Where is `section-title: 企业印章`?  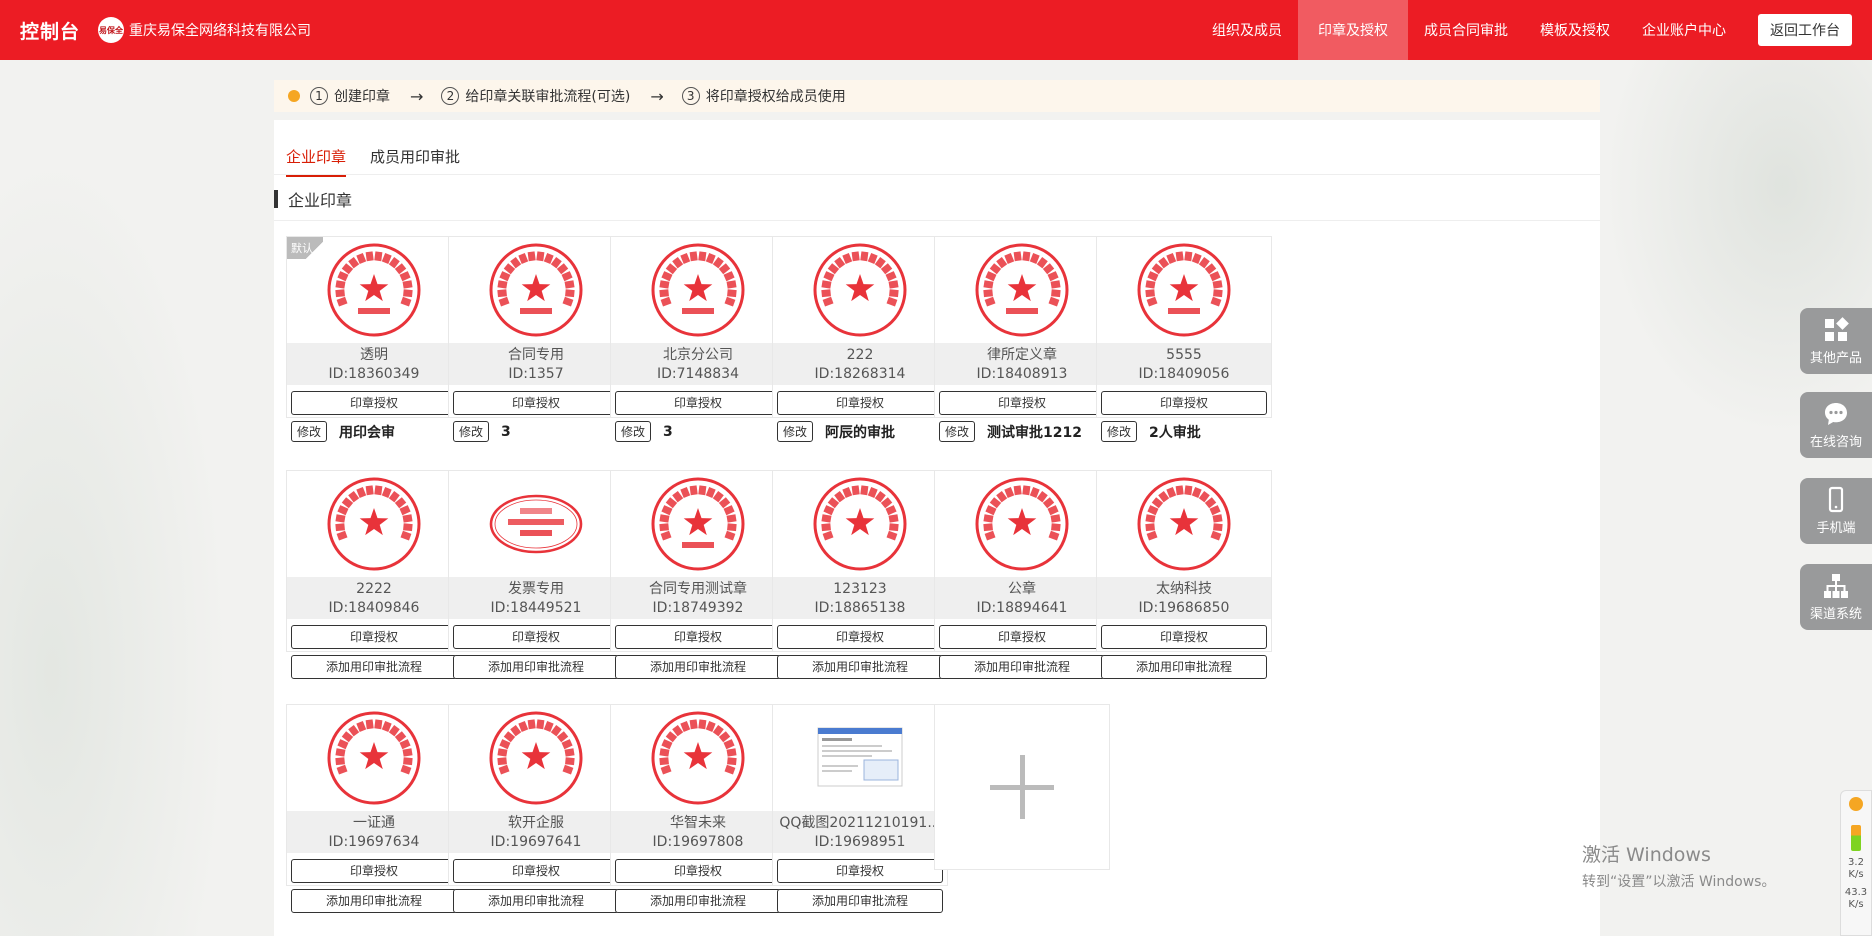
section-title: 企业印章 is located at coordinates (313, 199).